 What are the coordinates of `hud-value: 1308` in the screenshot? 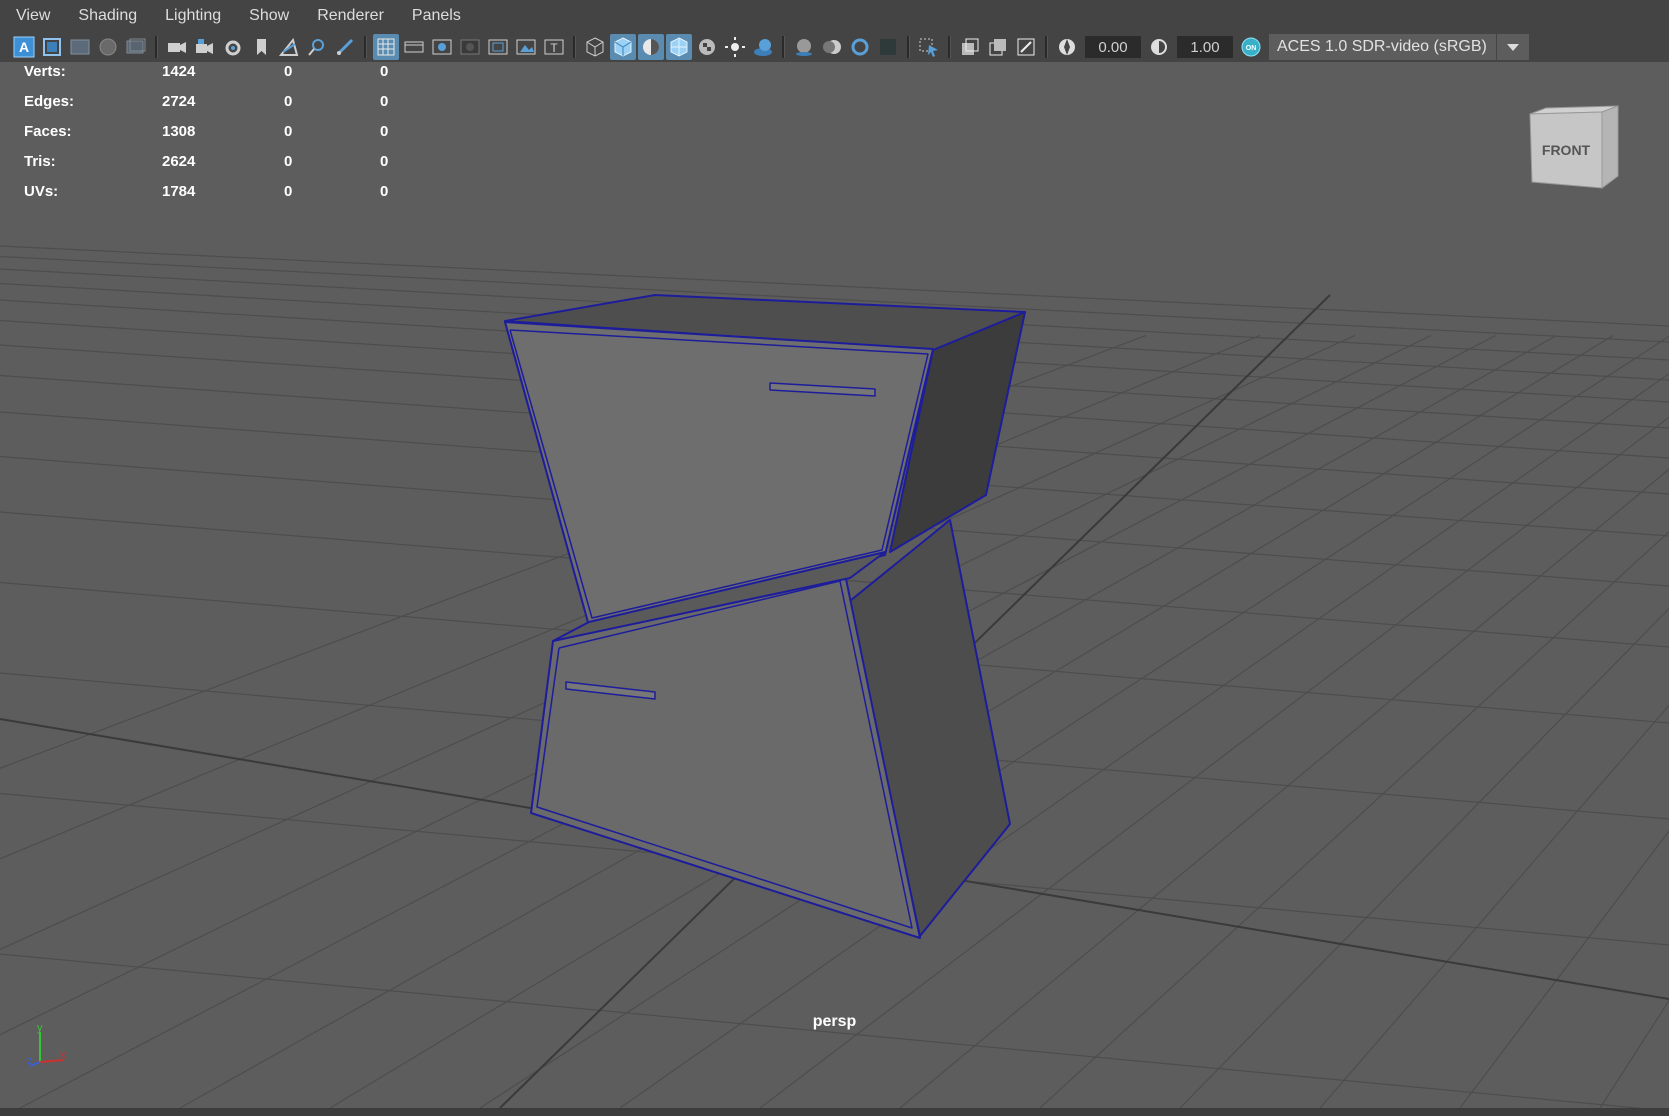 It's located at (179, 131).